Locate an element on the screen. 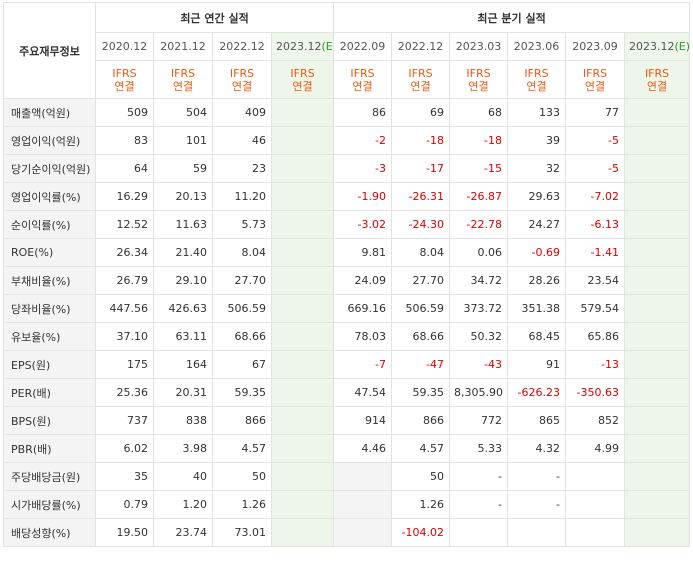 This screenshot has height=564, width=693. value-cell: 0.79 is located at coordinates (124, 504).